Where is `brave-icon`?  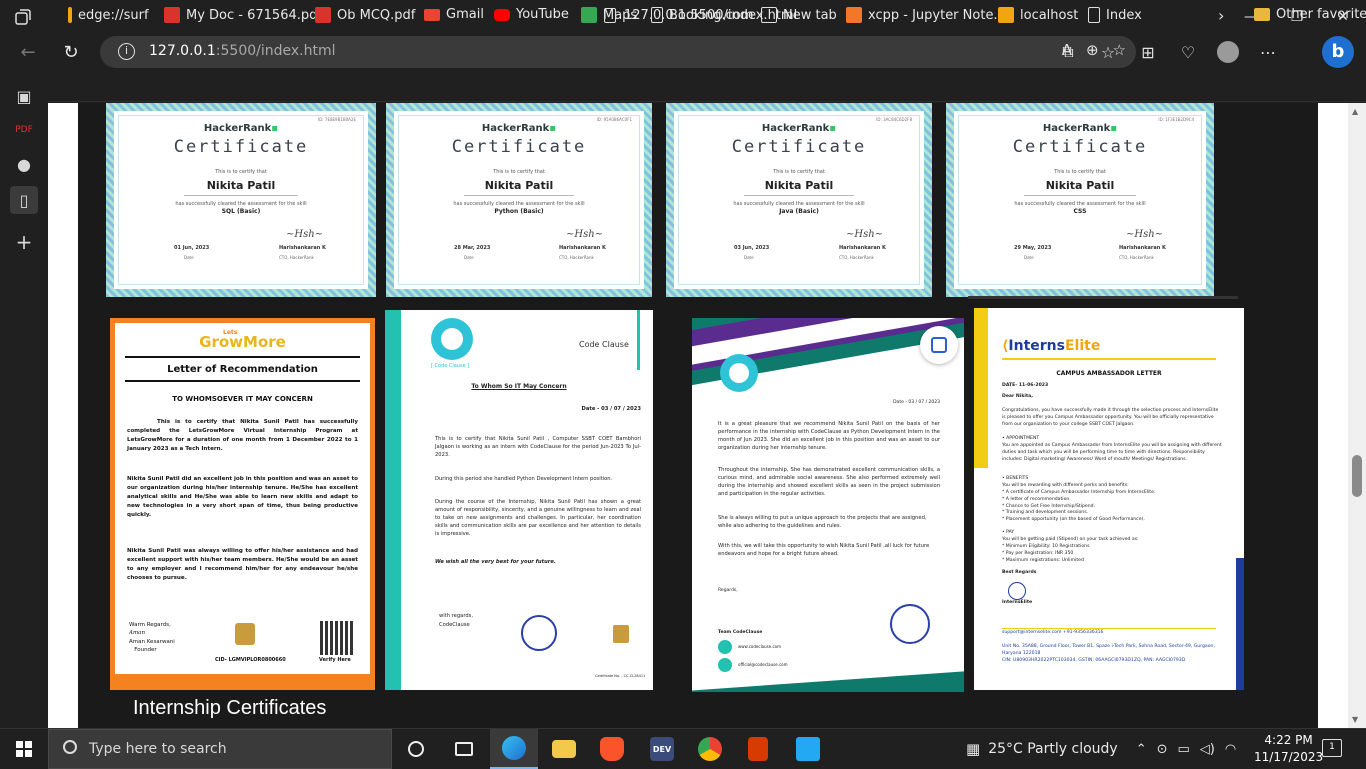
brave-icon is located at coordinates (612, 749).